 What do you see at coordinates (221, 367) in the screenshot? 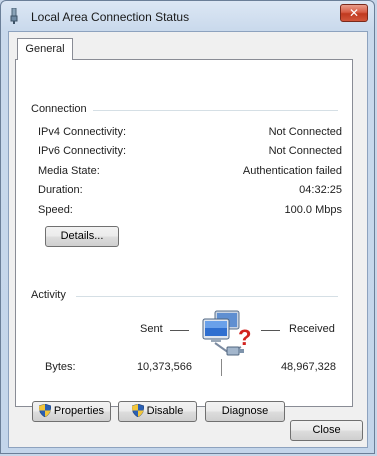
I see `bytes-separator` at bounding box center [221, 367].